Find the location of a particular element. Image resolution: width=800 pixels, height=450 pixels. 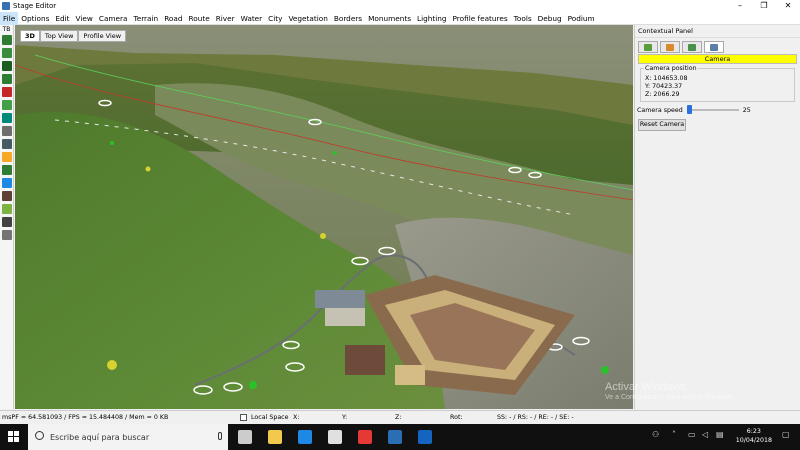

minimize-button: – is located at coordinates (740, 6).